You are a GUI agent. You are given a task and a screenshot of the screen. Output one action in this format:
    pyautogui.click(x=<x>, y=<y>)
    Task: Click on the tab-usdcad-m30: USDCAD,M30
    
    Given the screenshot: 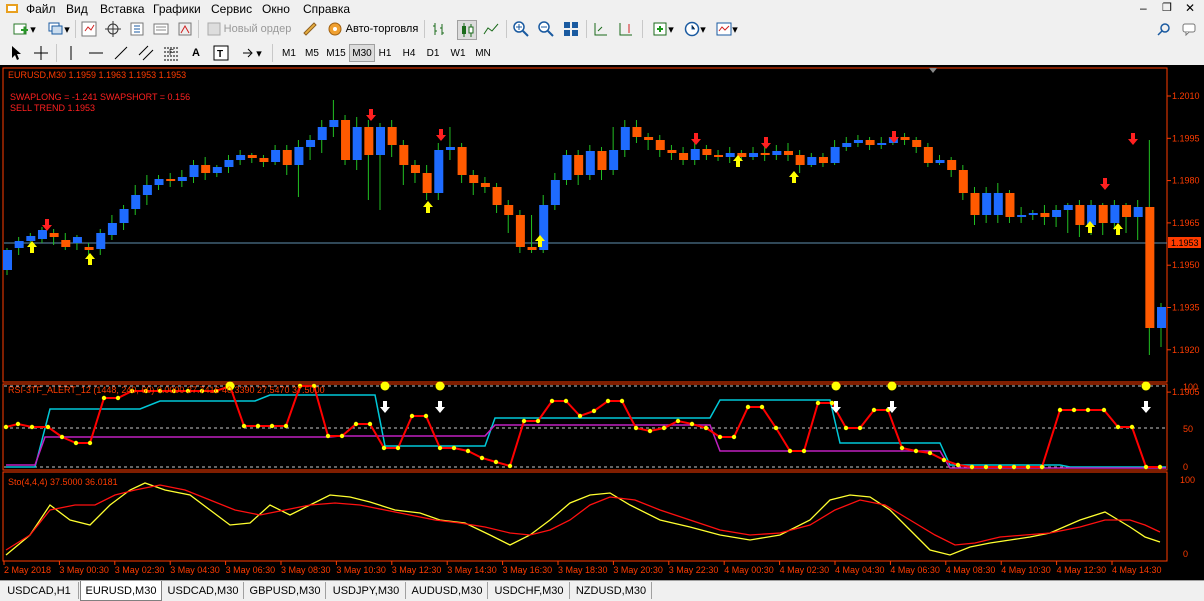 What is the action you would take?
    pyautogui.click(x=203, y=590)
    